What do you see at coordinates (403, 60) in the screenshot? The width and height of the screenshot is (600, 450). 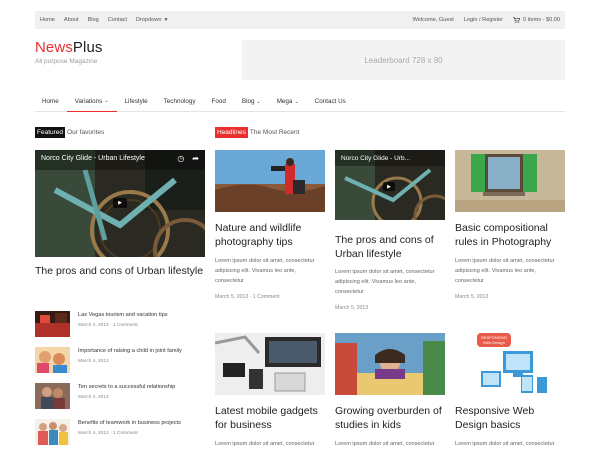 I see `leaderboard-ad: Leaderboard 728 x 90` at bounding box center [403, 60].